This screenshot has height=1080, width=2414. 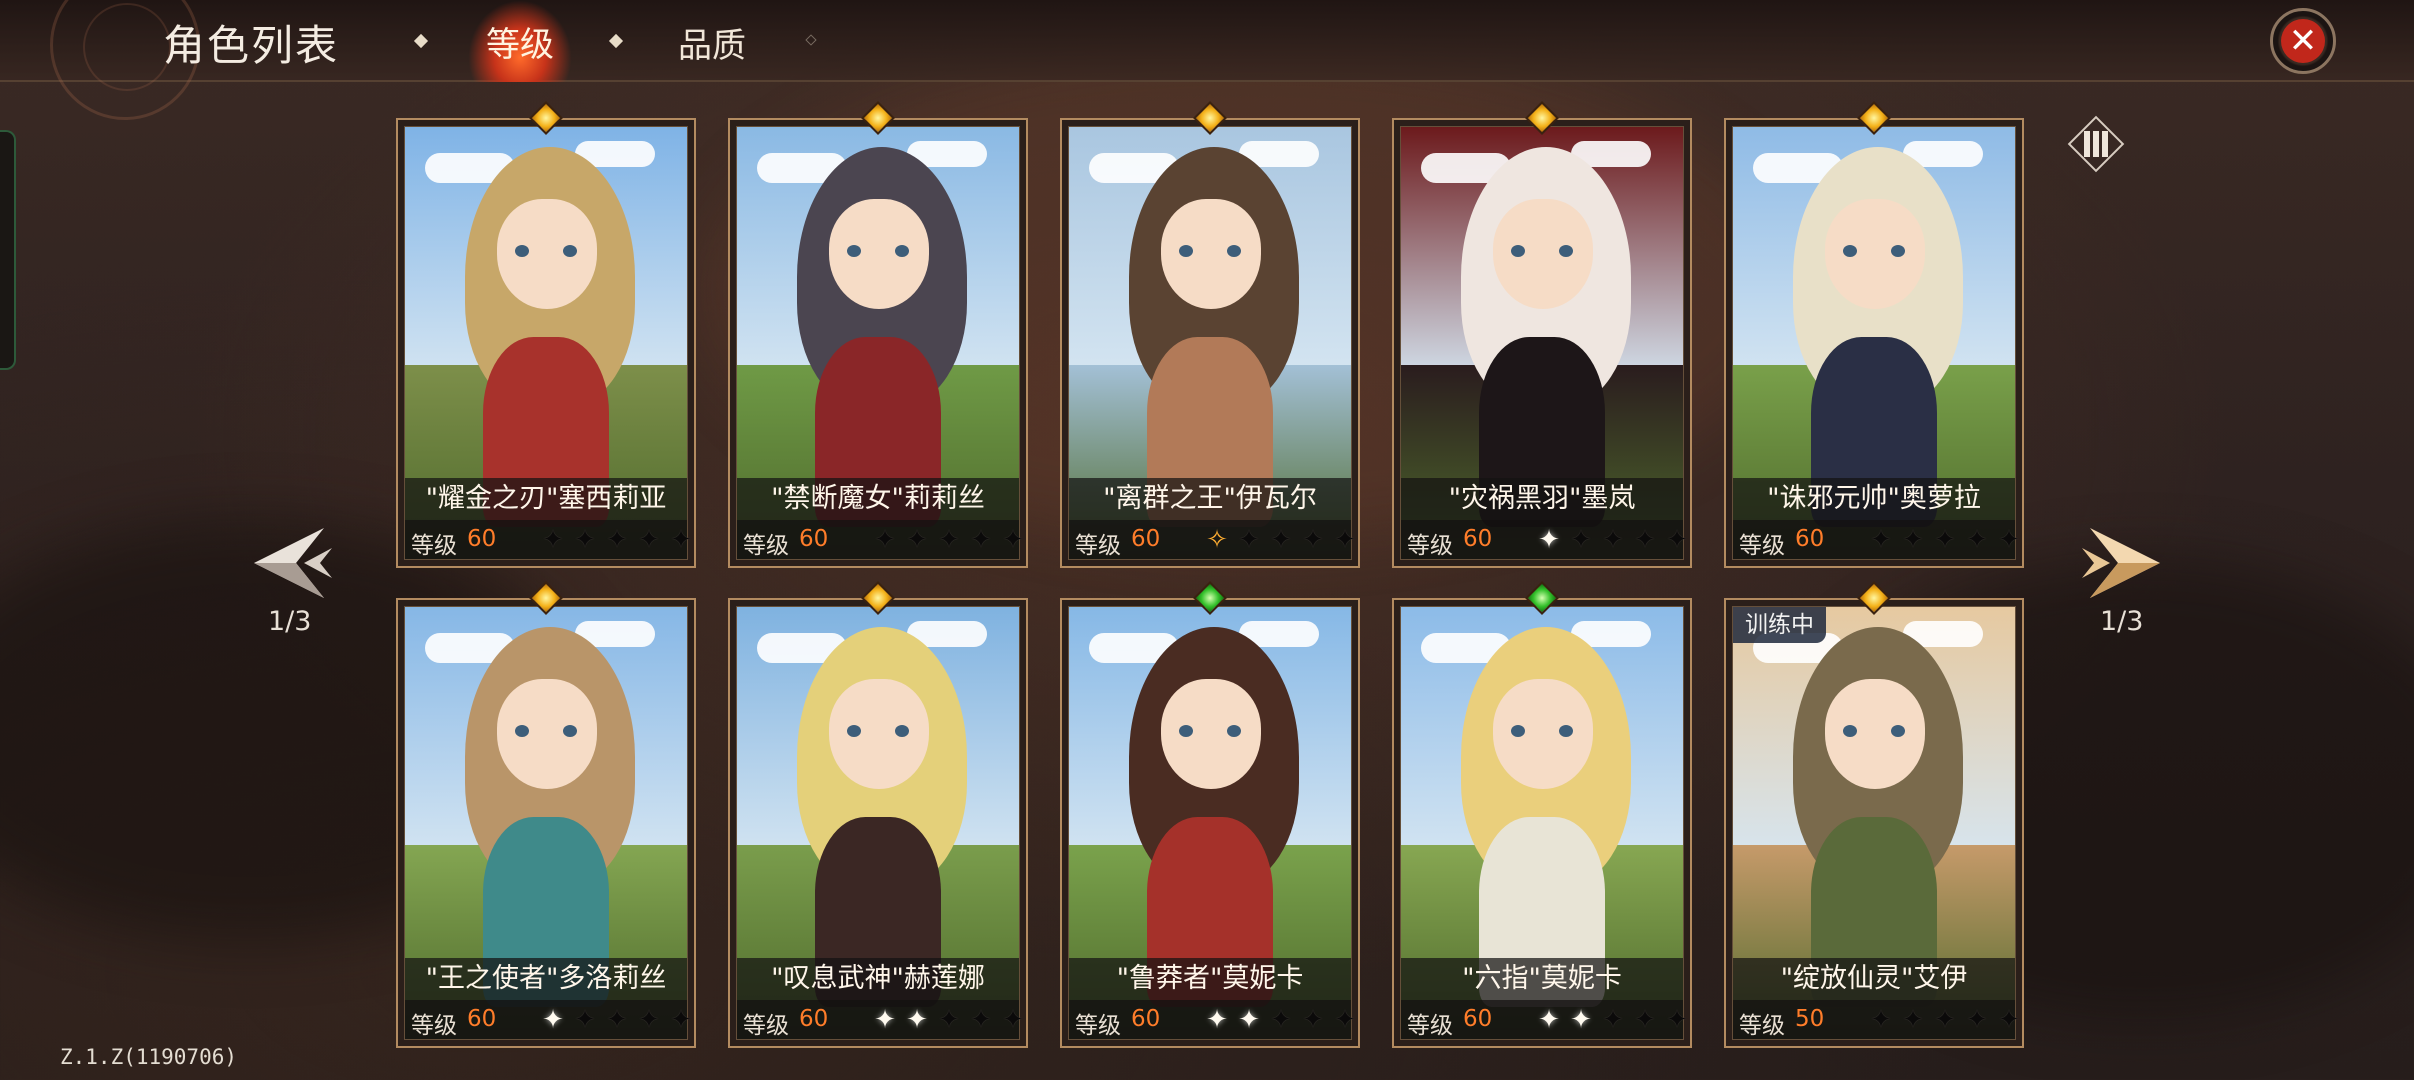 I want to click on page-title: 角色列表, so click(x=251, y=45).